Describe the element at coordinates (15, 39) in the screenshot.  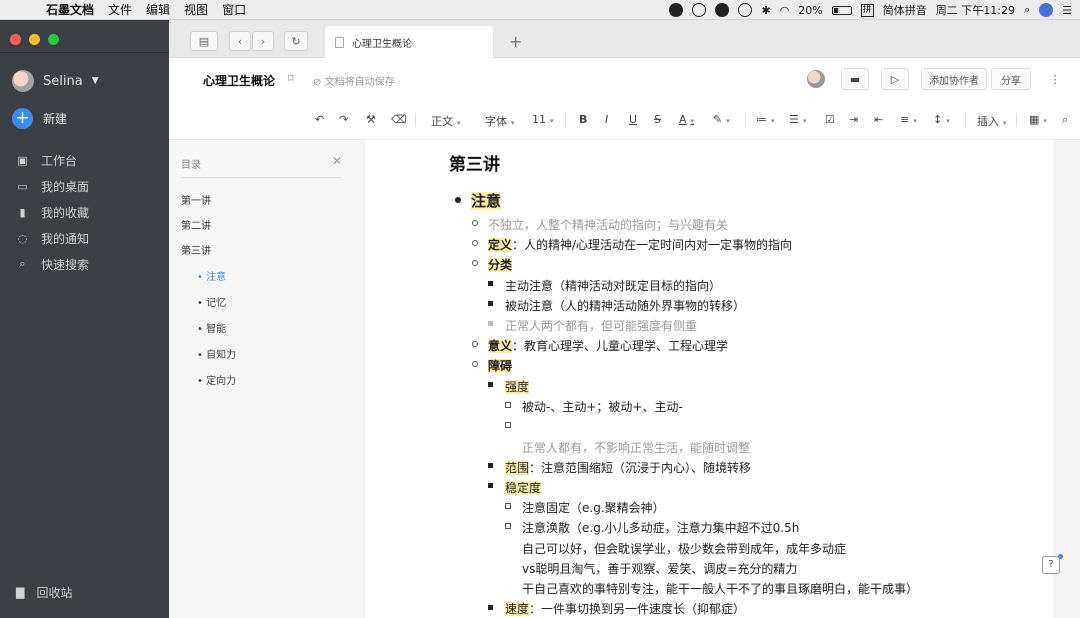
I see `close-window-button` at that location.